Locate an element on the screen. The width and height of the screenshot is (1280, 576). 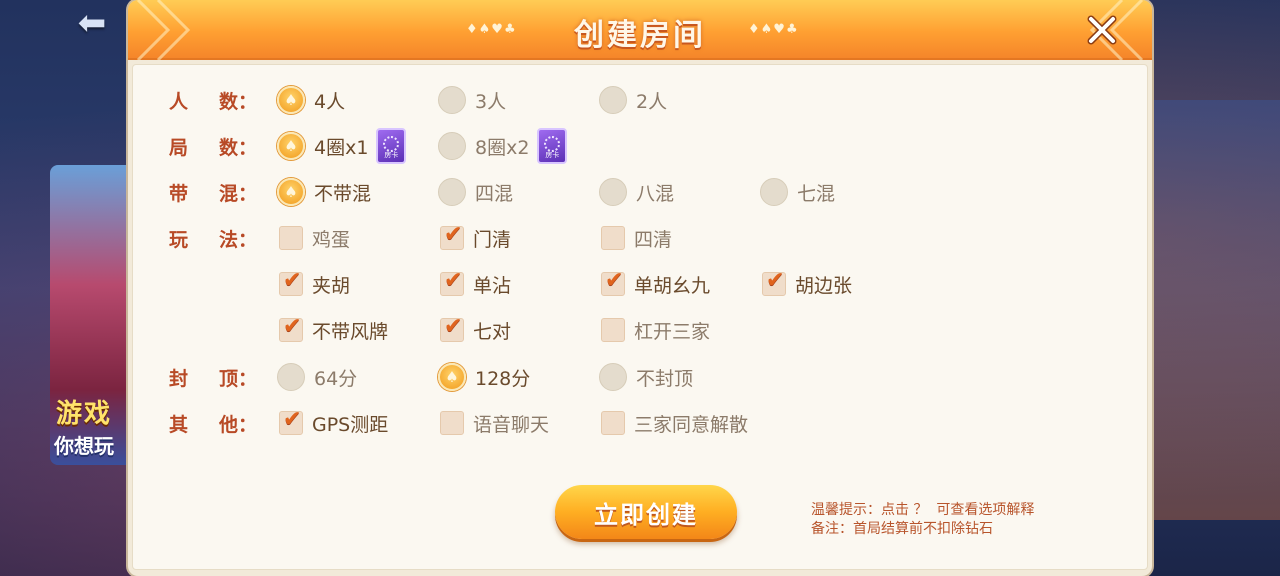
option-no-wildcard: 不带混 is located at coordinates (324, 192).